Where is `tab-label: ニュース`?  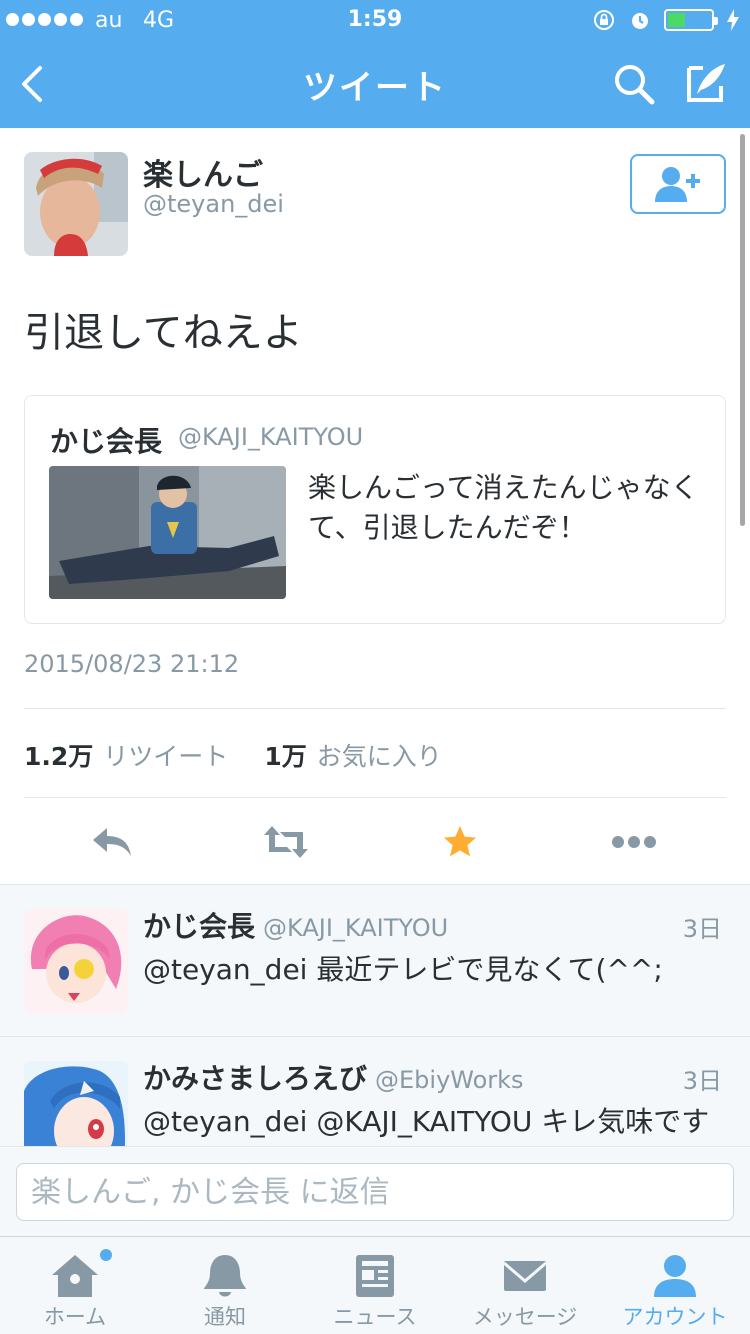
tab-label: ニュース is located at coordinates (375, 1317).